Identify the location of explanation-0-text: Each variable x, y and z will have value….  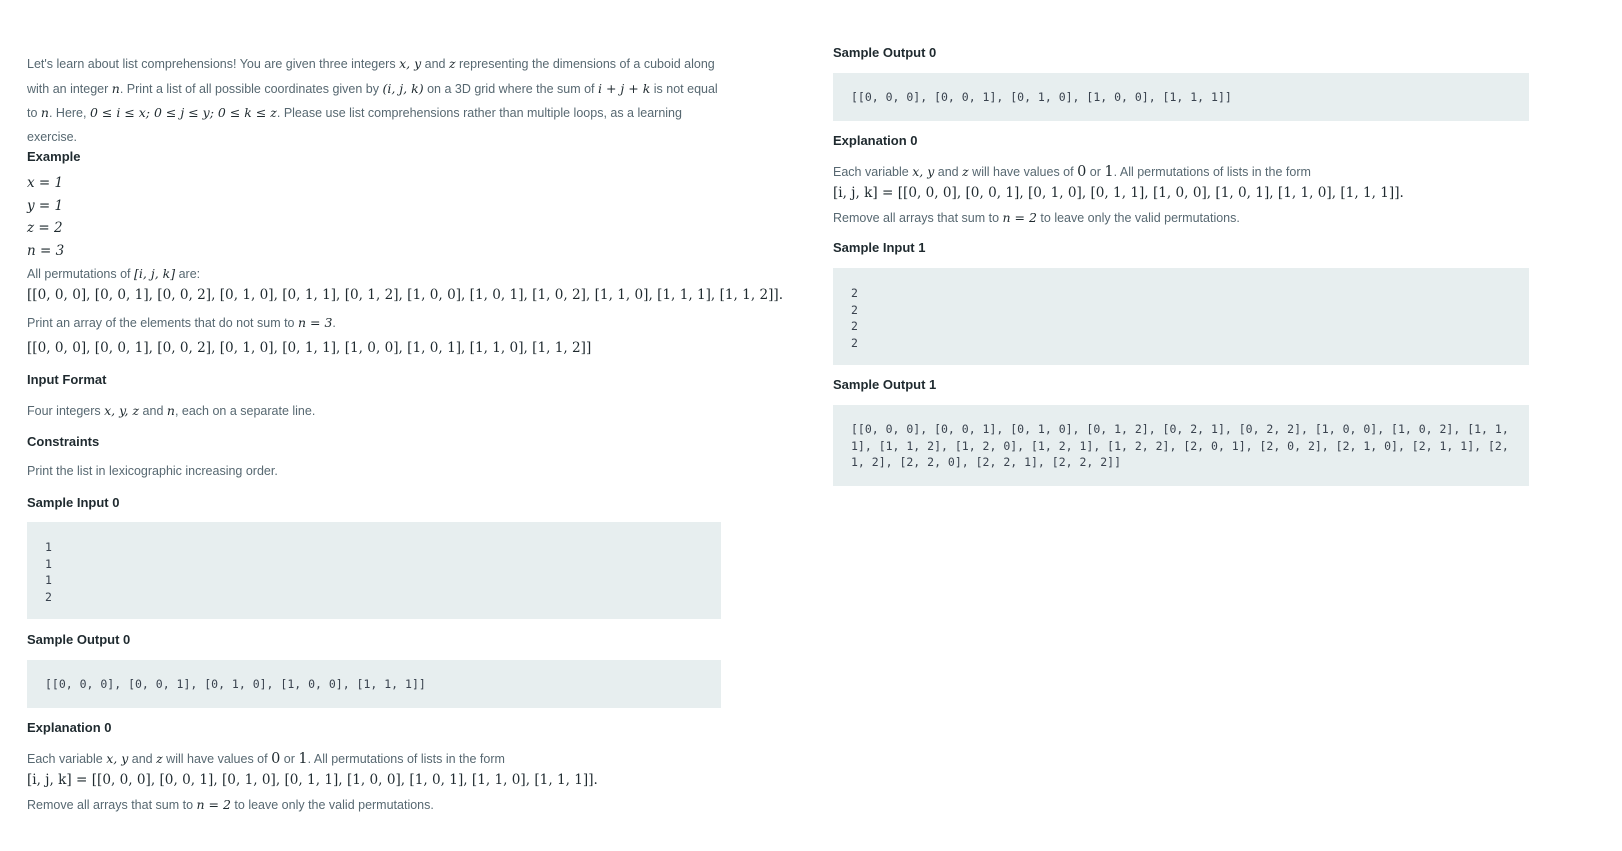
(266, 759).